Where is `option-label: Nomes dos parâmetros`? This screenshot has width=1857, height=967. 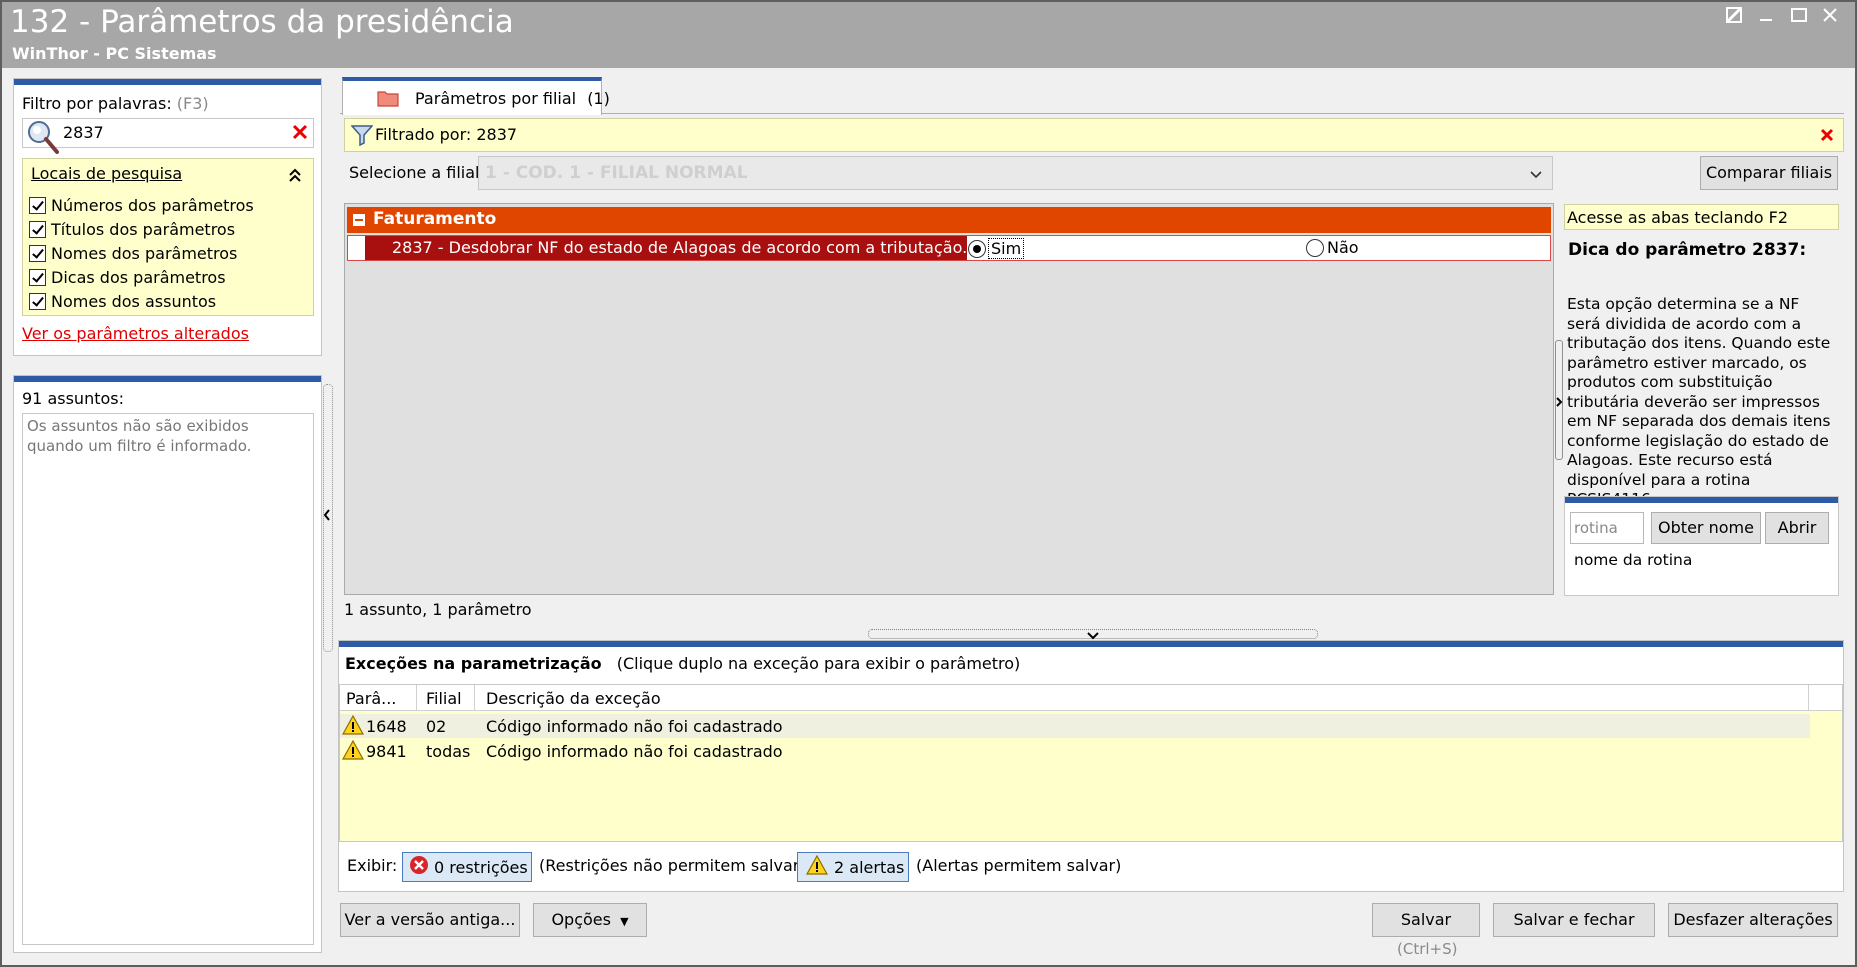 option-label: Nomes dos parâmetros is located at coordinates (144, 253).